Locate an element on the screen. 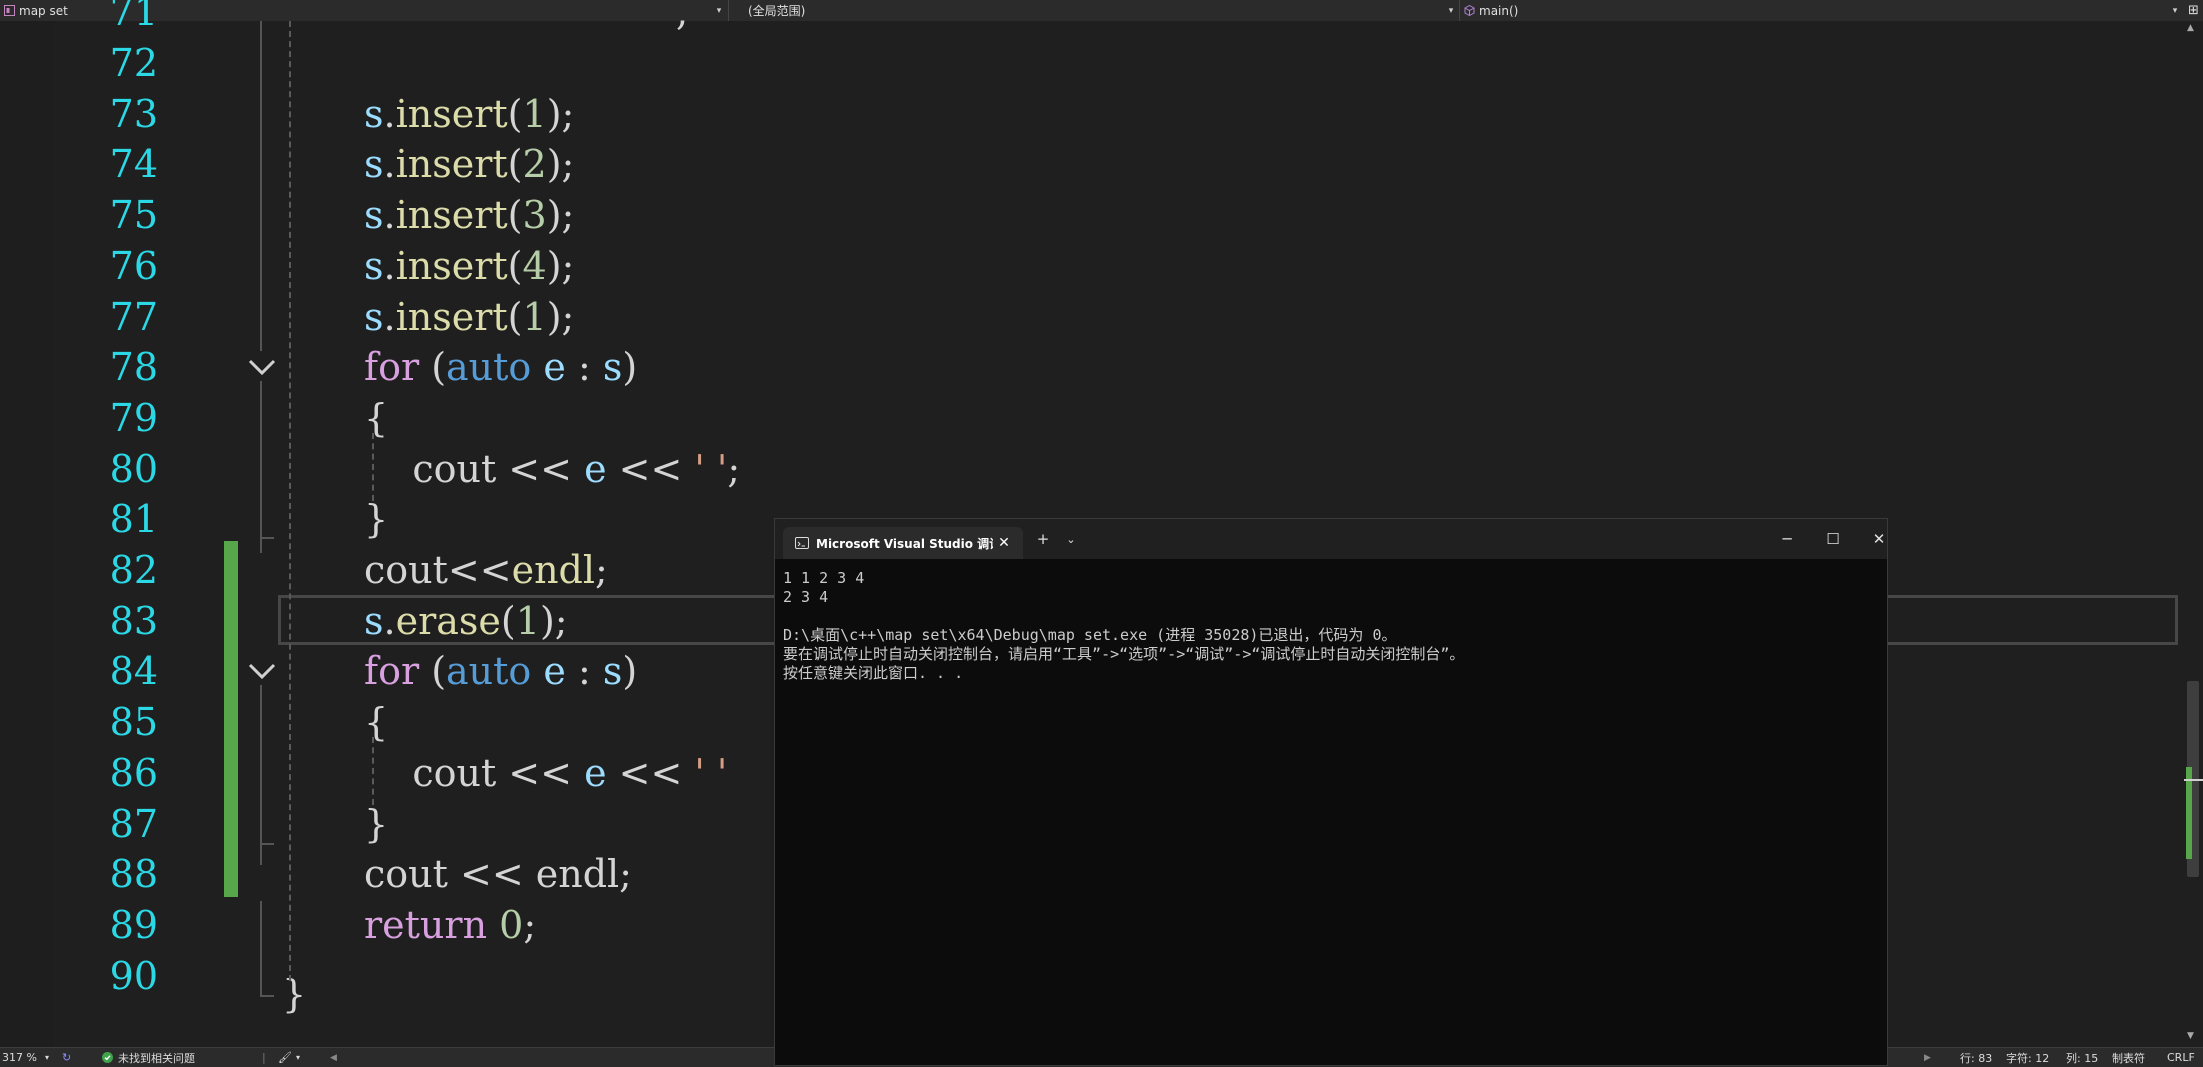 This screenshot has width=2203, height=1067. minimize-button: ─ is located at coordinates (1787, 539).